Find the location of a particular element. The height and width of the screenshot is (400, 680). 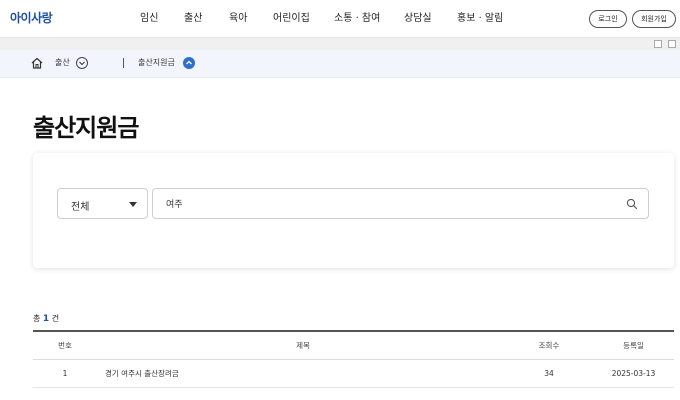

column-header-title: 제목 is located at coordinates (303, 345).